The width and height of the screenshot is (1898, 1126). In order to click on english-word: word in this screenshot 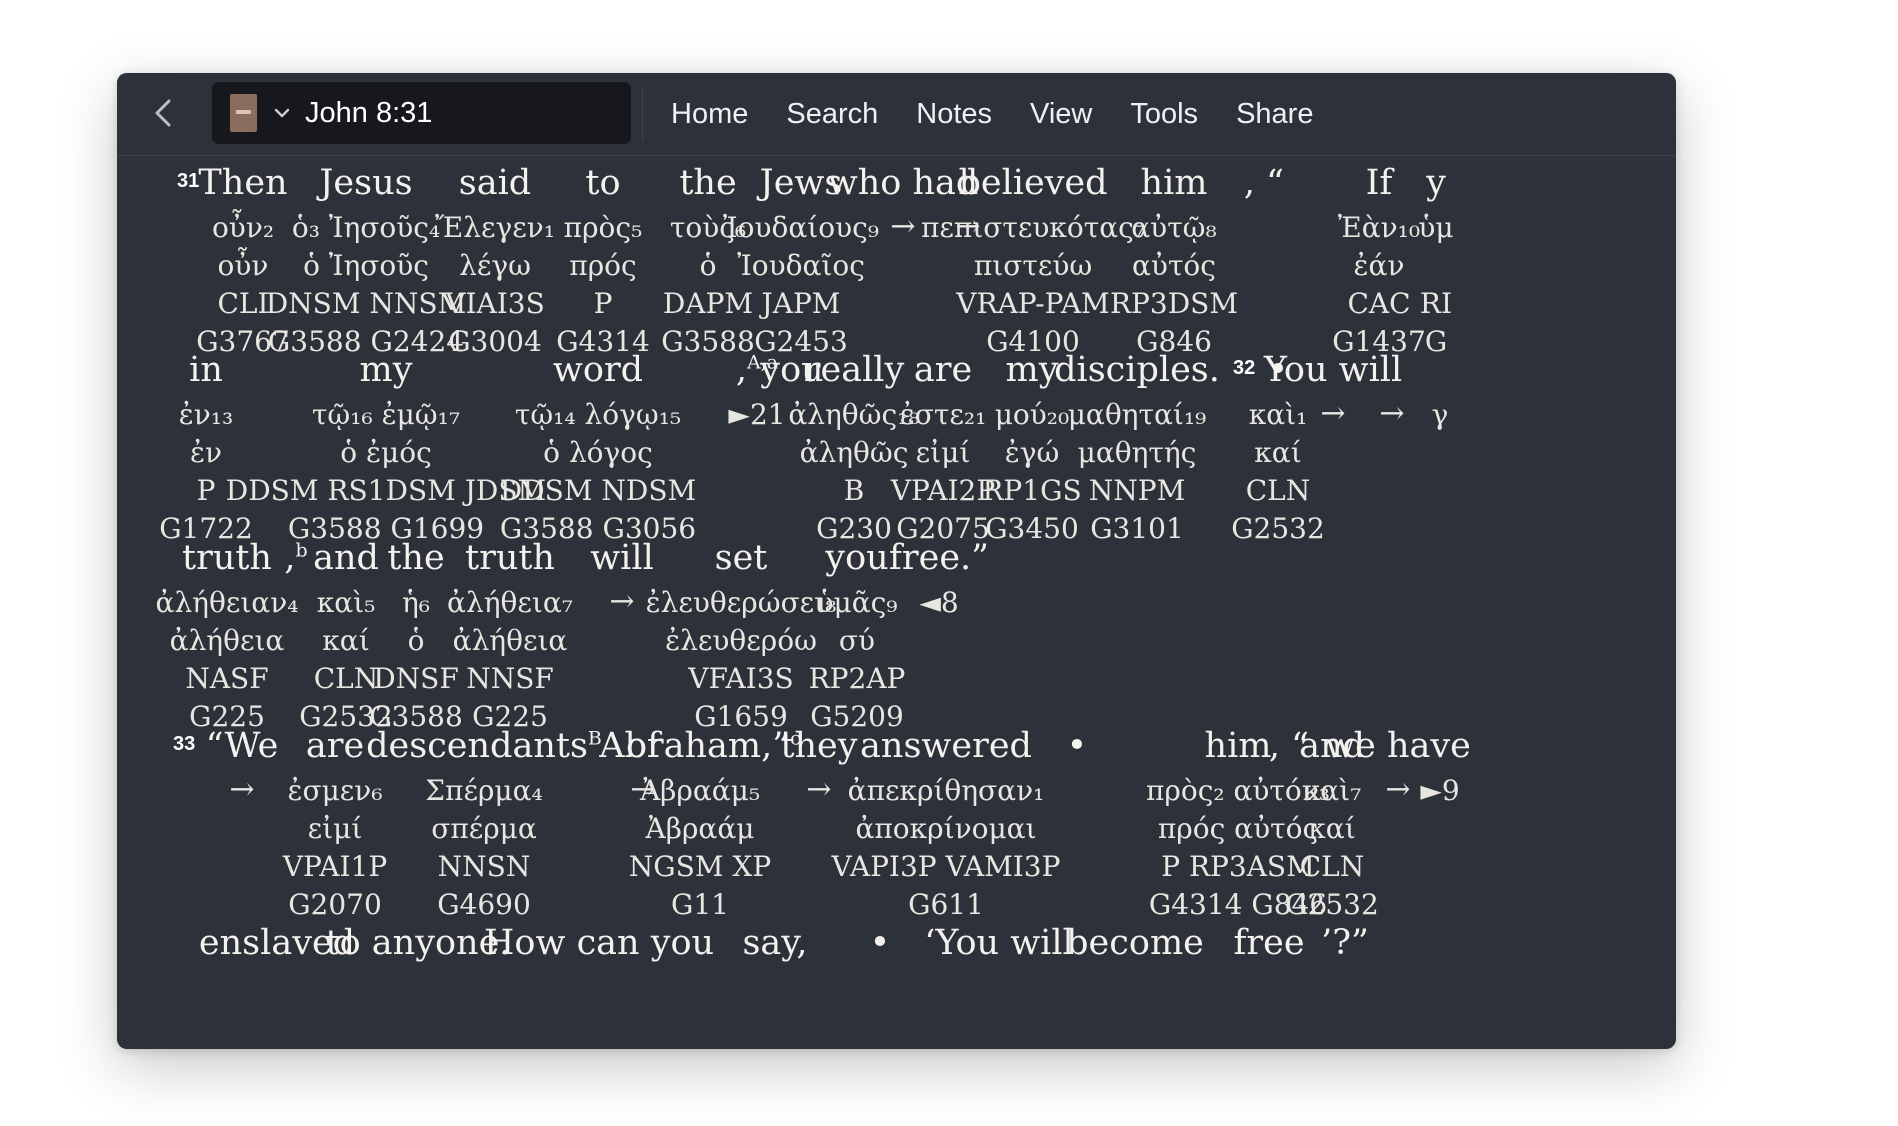, I will do `click(598, 370)`.